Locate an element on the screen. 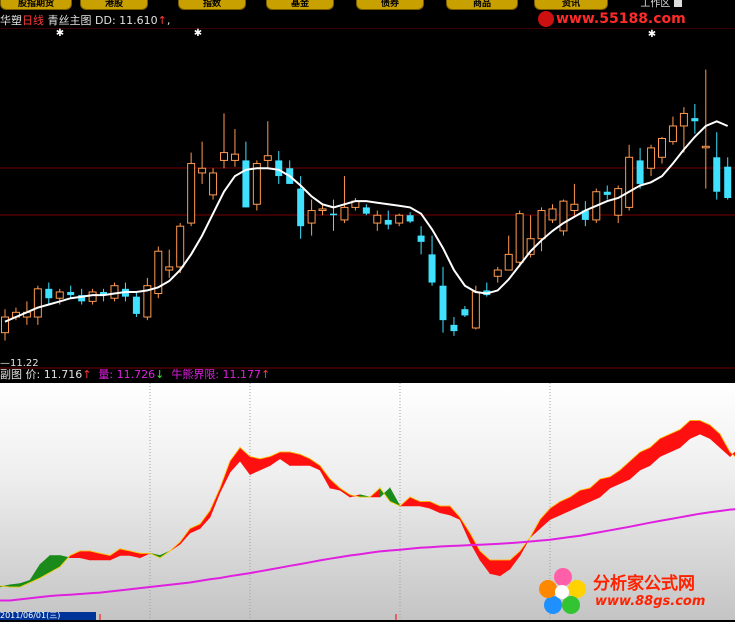 This screenshot has width=735, height=622. tab-funds: 基金 is located at coordinates (300, 5).